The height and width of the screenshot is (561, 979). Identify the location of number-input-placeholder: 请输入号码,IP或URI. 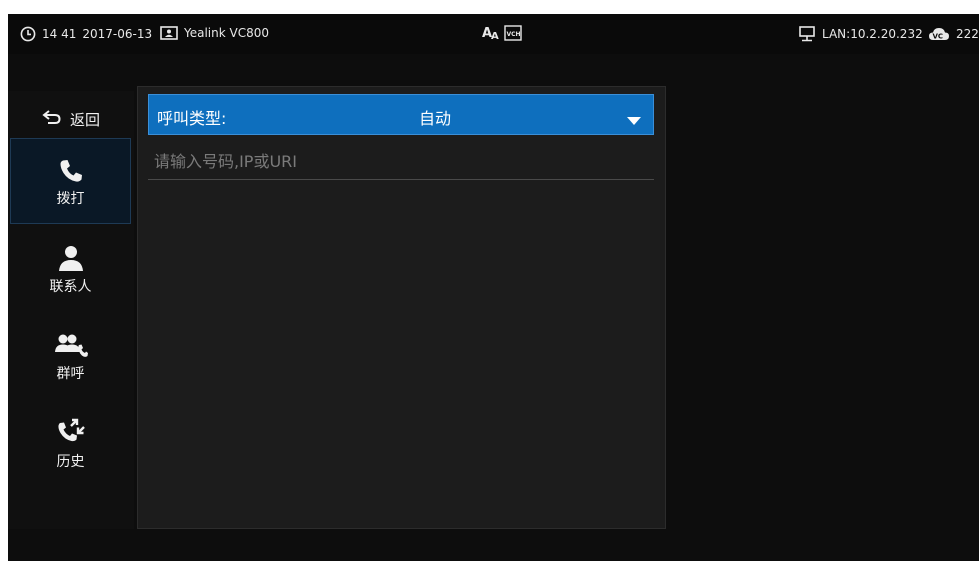
(226, 161).